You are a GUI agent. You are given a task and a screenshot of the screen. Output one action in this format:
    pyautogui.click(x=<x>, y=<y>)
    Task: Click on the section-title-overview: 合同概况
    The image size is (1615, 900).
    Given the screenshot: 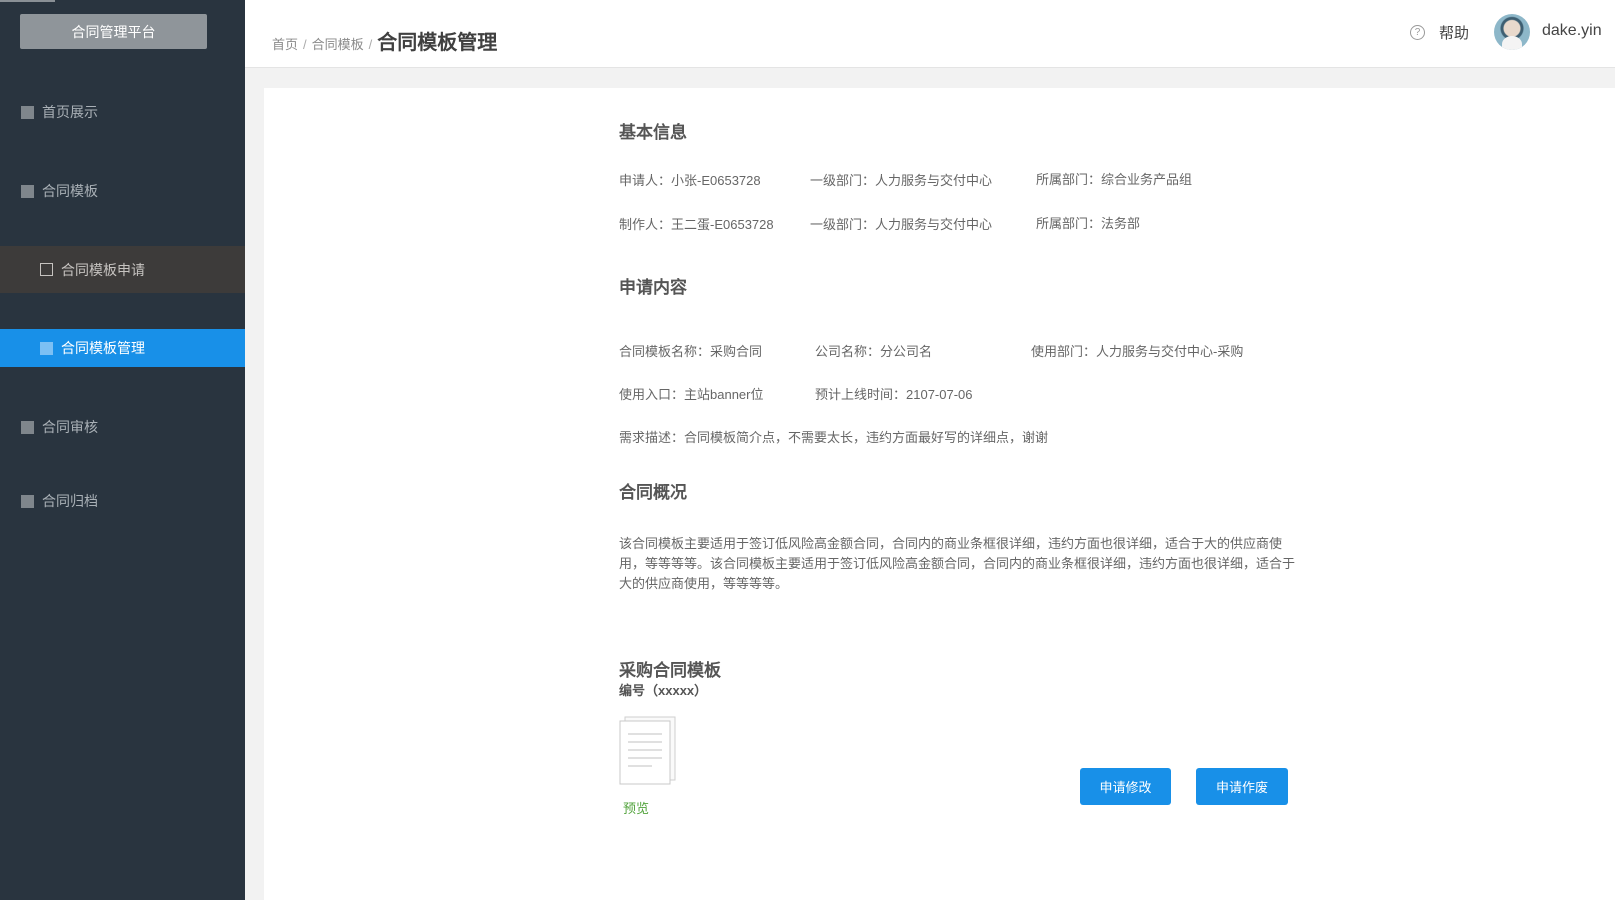 What is the action you would take?
    pyautogui.click(x=653, y=492)
    